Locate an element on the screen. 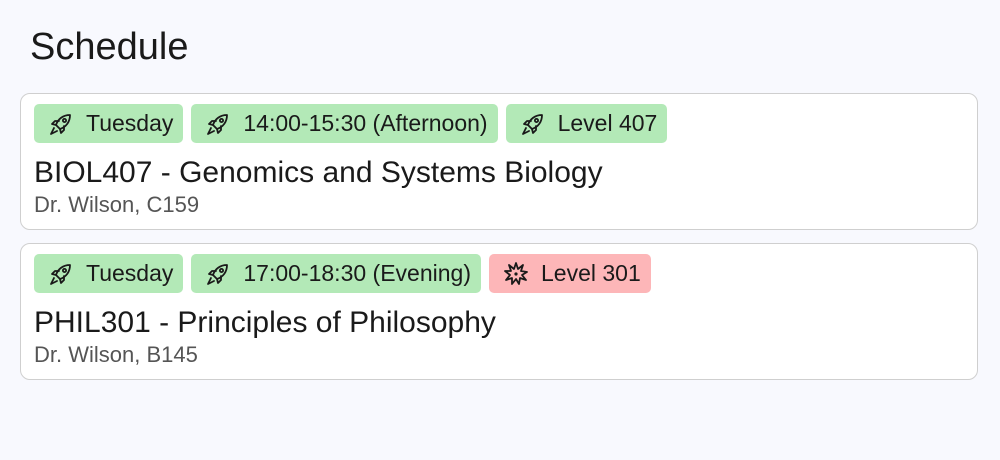 This screenshot has height=460, width=1000. course-instructor-room: Dr. Wilson, C159 is located at coordinates (117, 204).